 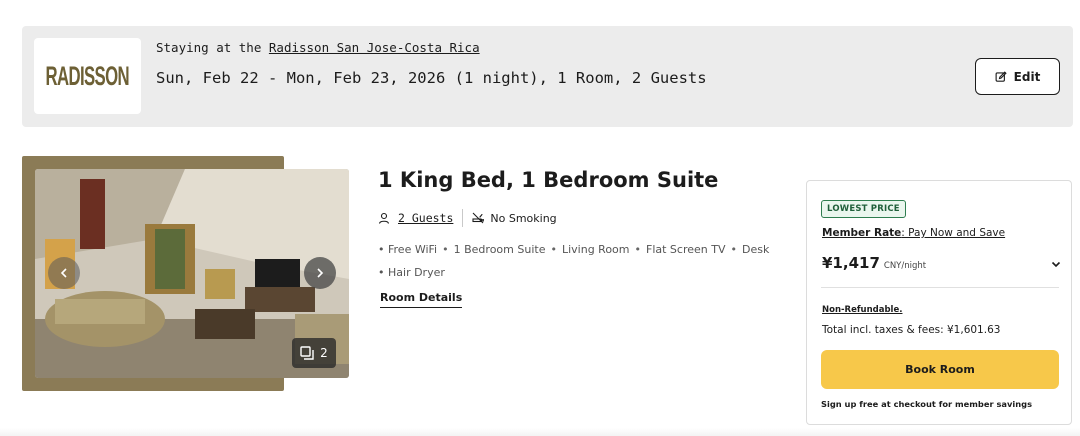 I want to click on lowest-price-badge: LOWEST PRICE, so click(x=863, y=209).